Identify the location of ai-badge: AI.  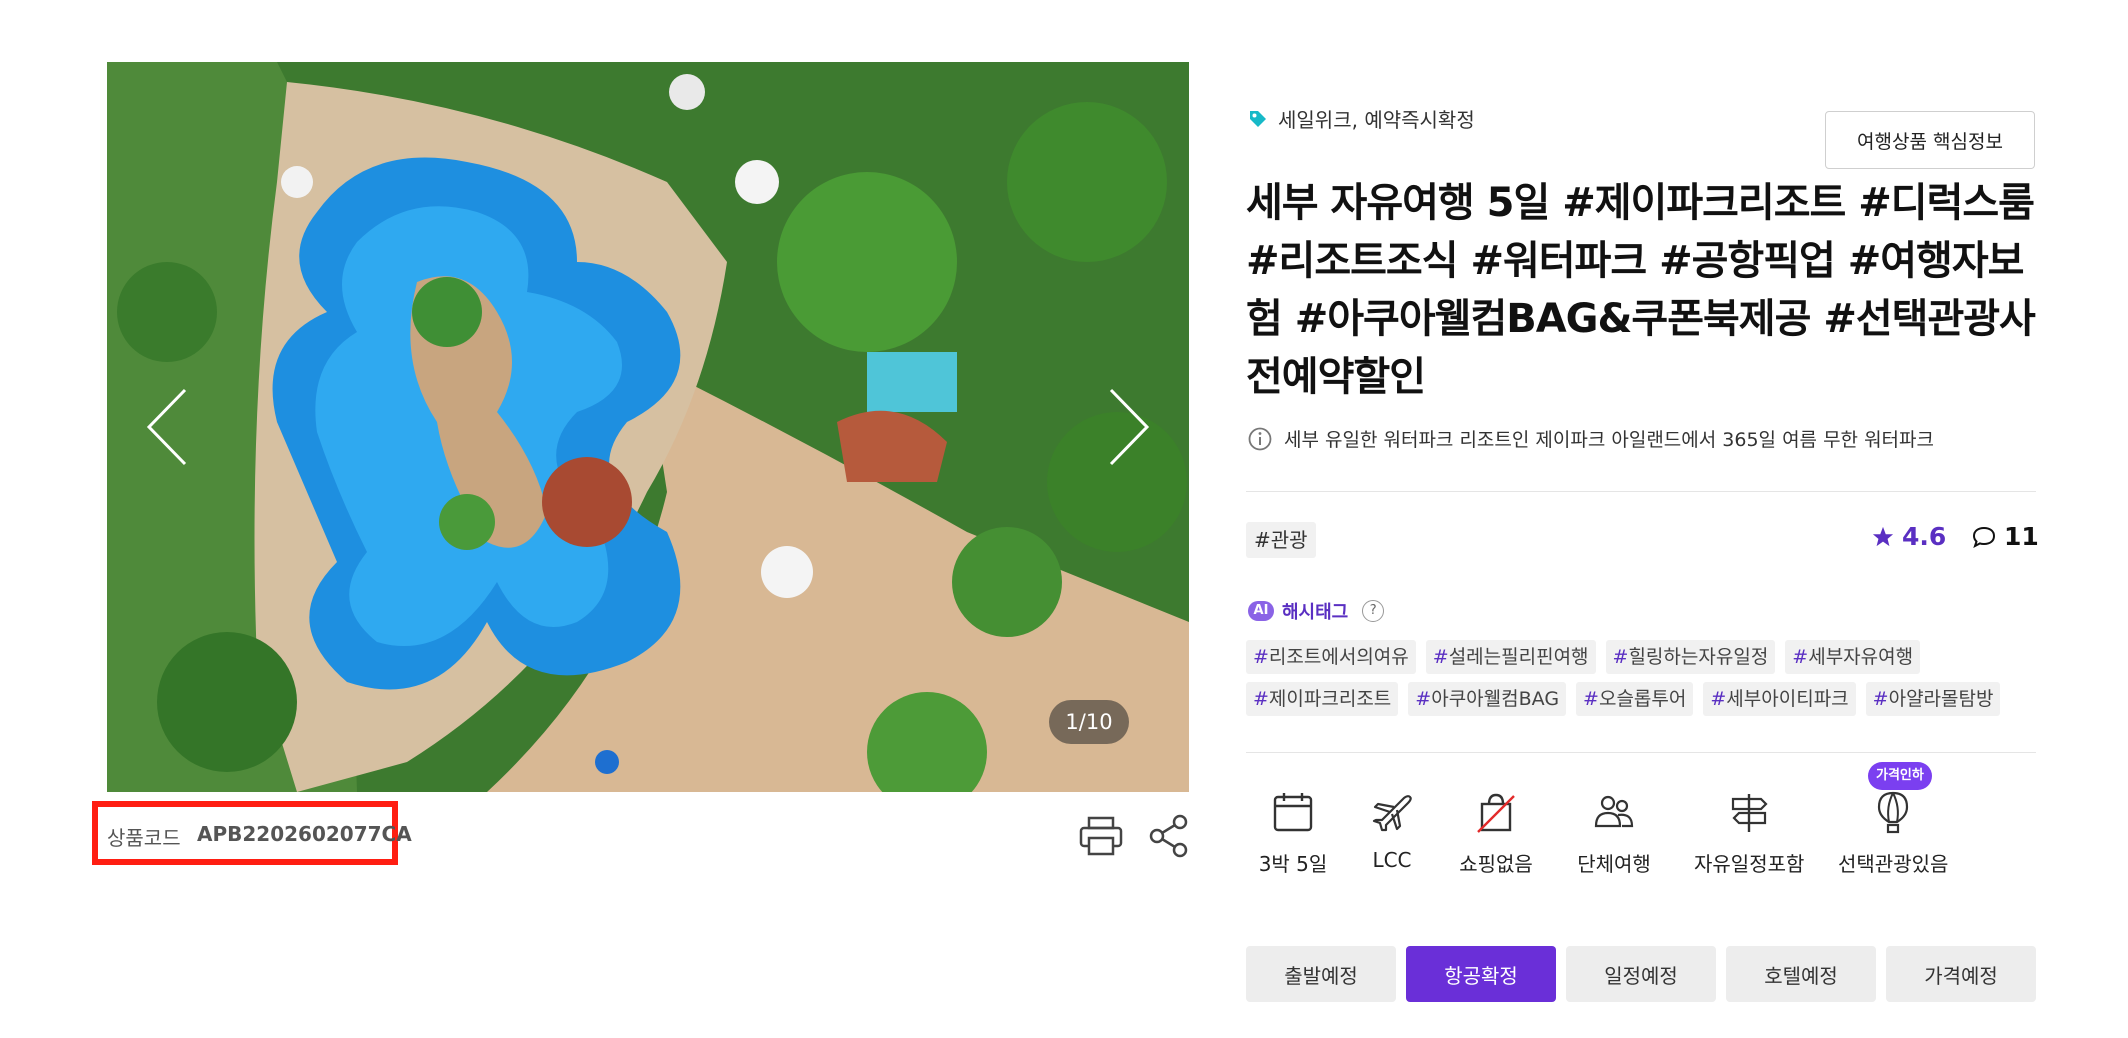
(1261, 611).